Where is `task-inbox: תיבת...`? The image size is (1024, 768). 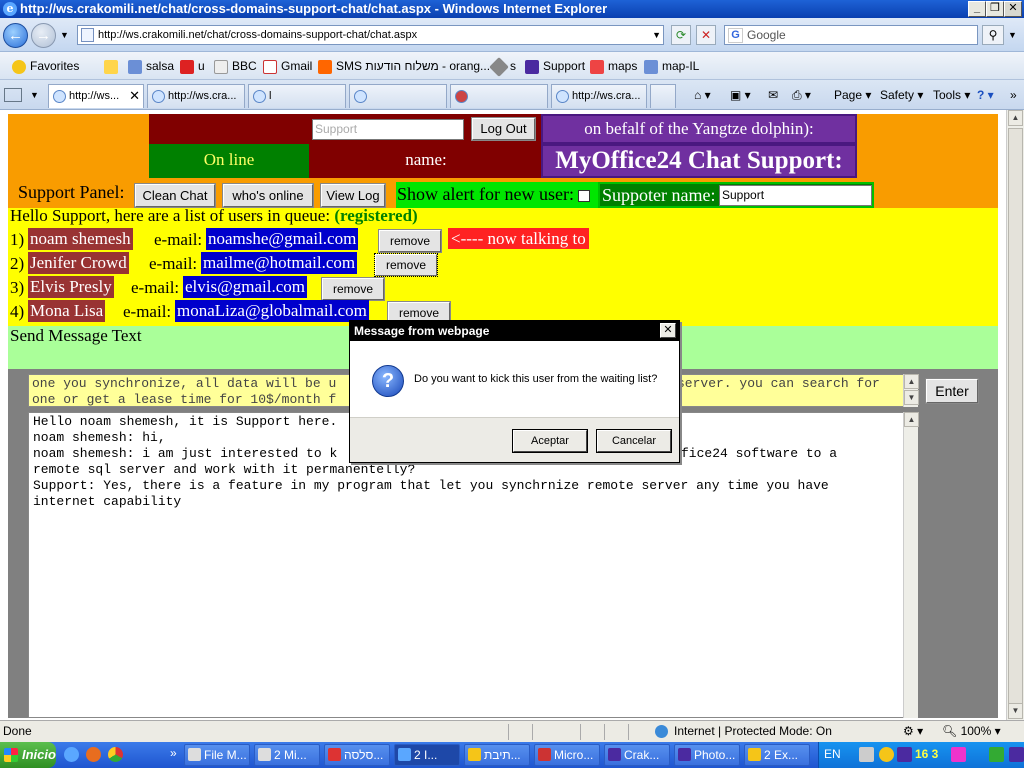 task-inbox: תיבת... is located at coordinates (497, 755).